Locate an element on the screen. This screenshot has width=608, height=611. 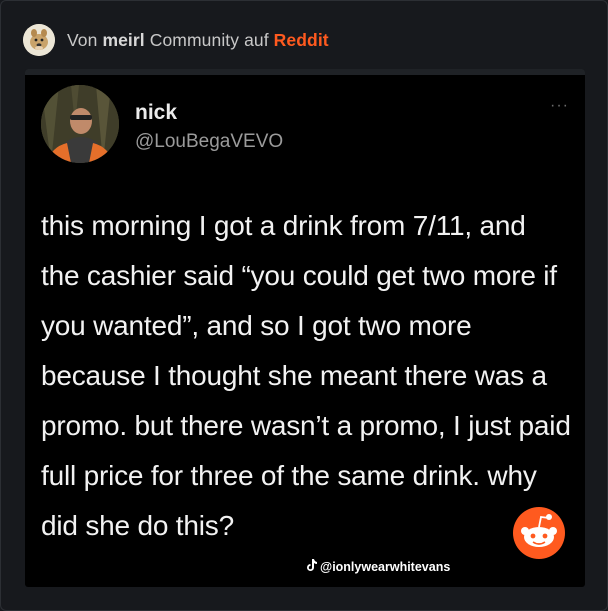
more-options-icon: ··· is located at coordinates (559, 106).